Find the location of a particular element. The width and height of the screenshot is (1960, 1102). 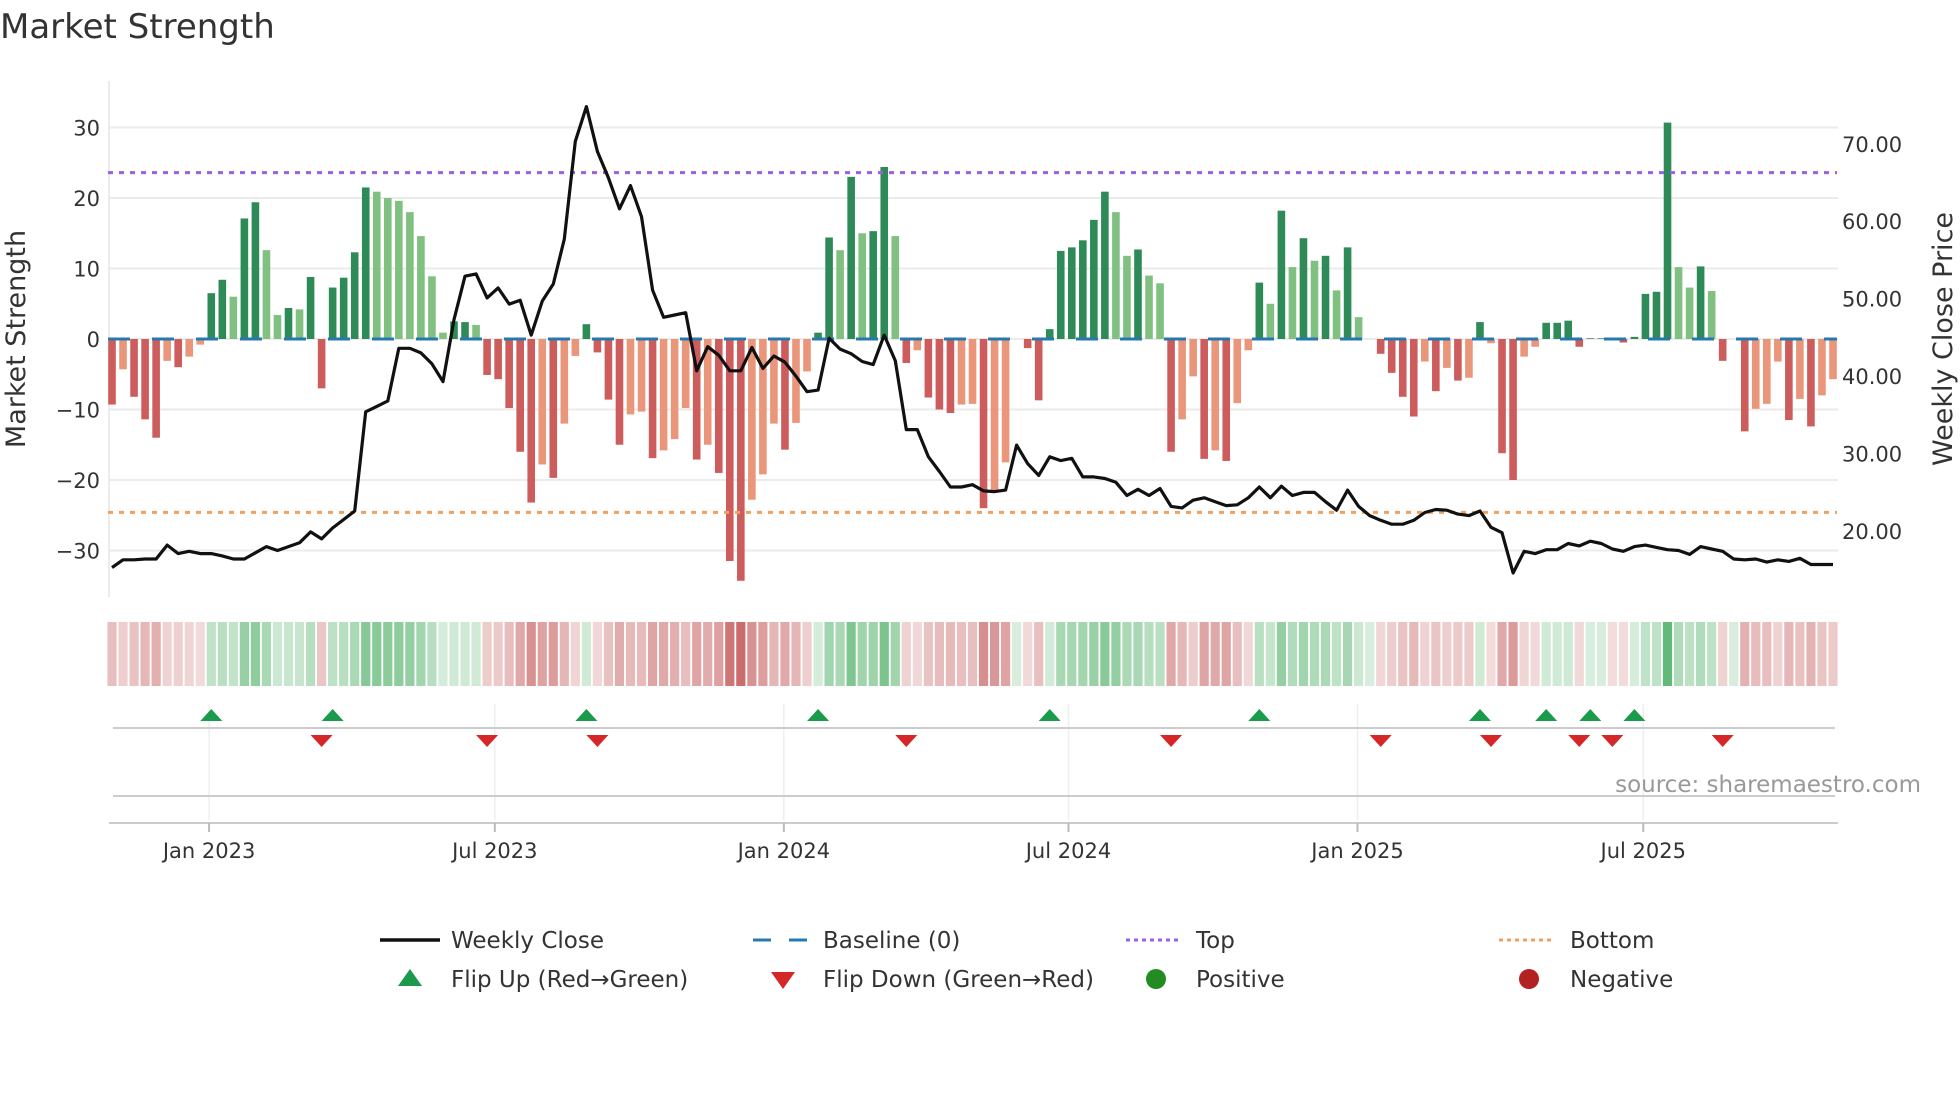

right-axis-ticks: 70.00 60.00 50.00 40.00 30.00 20.00 is located at coordinates (1872, 338).